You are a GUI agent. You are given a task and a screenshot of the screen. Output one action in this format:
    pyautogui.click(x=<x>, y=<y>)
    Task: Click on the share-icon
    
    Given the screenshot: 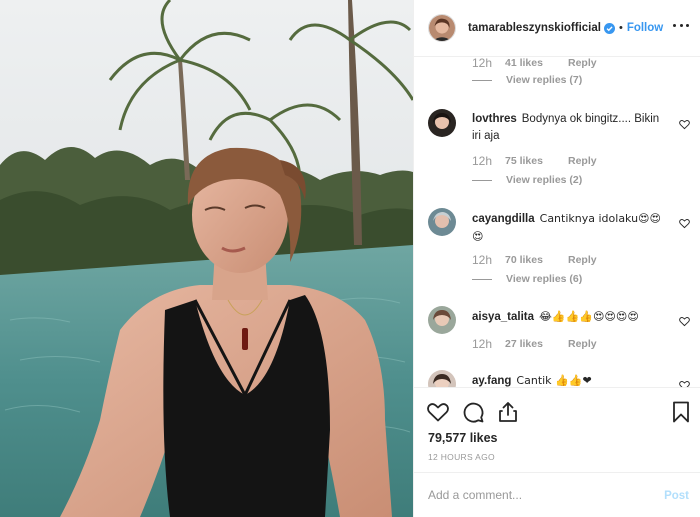 What is the action you would take?
    pyautogui.click(x=508, y=412)
    